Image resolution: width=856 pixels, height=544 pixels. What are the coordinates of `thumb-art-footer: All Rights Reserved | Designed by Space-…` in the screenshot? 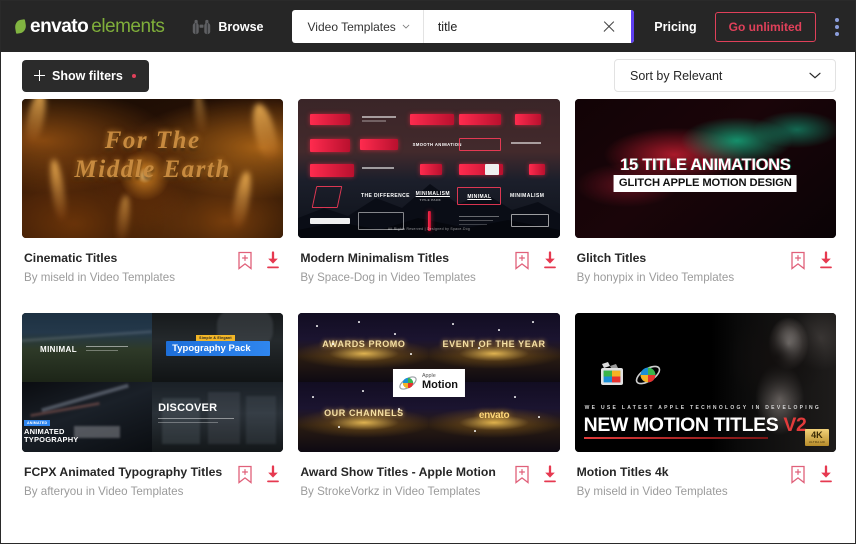 It's located at (429, 229).